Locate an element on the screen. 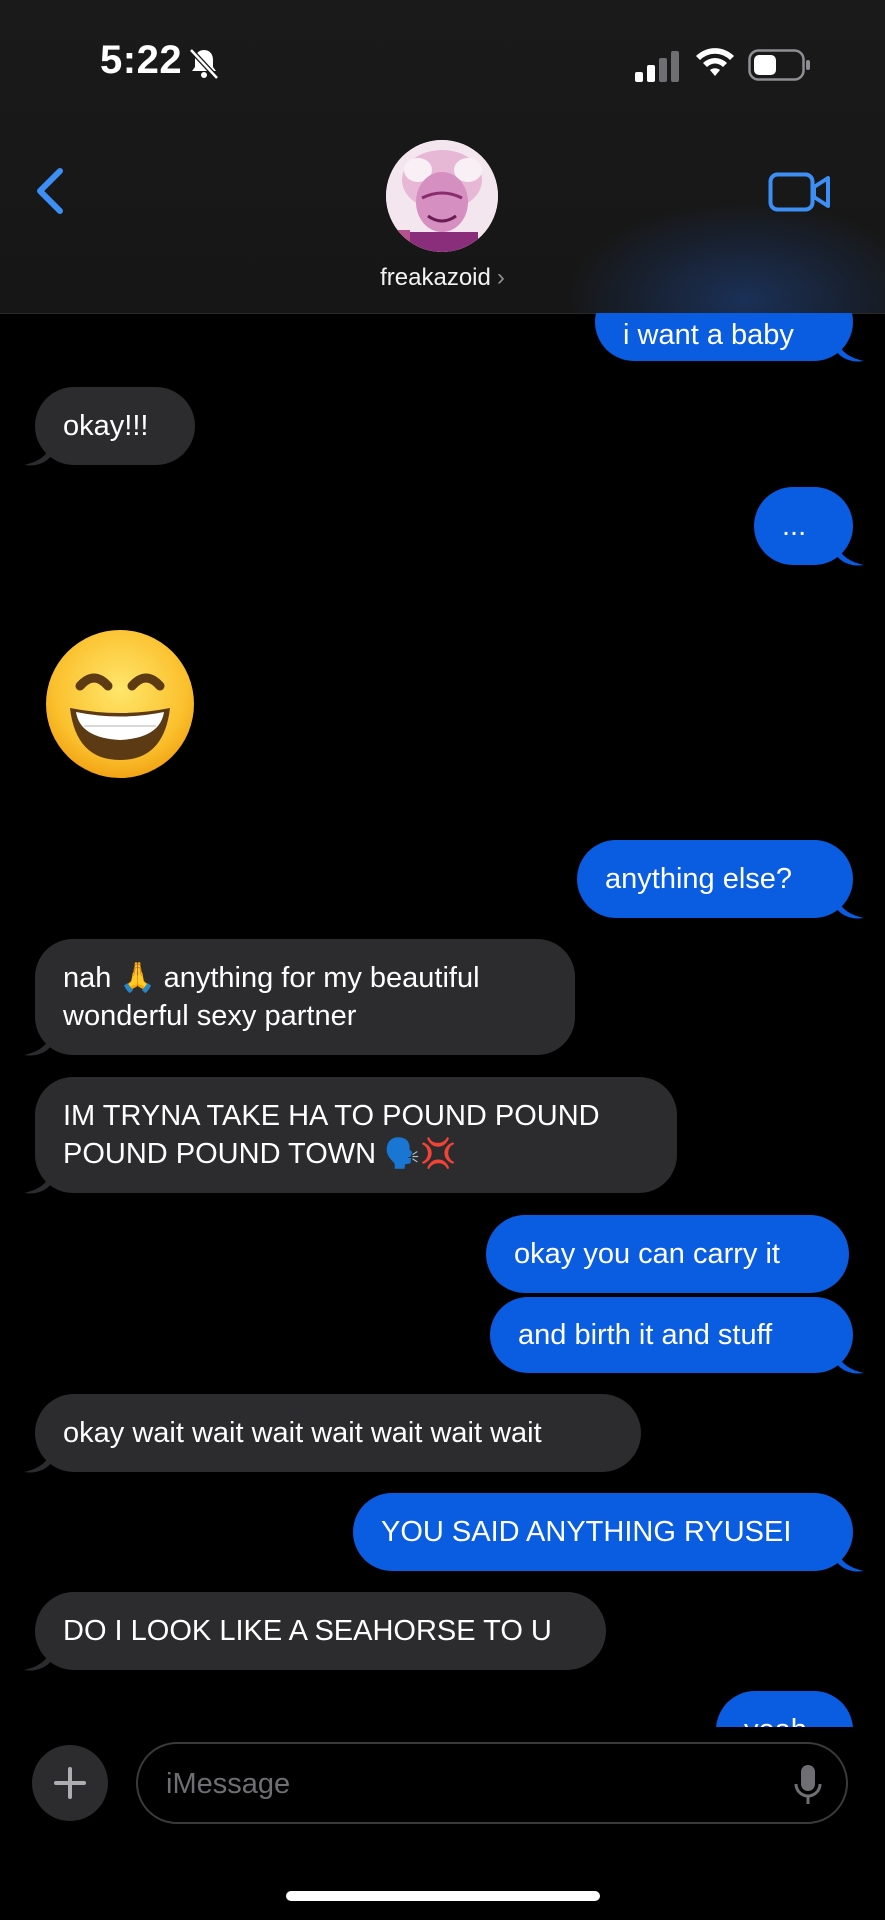 Image resolution: width=885 pixels, height=1920 pixels. message-bubble-incoming: DO I LOOK LIKE A SEAHORSE TO U is located at coordinates (320, 1631).